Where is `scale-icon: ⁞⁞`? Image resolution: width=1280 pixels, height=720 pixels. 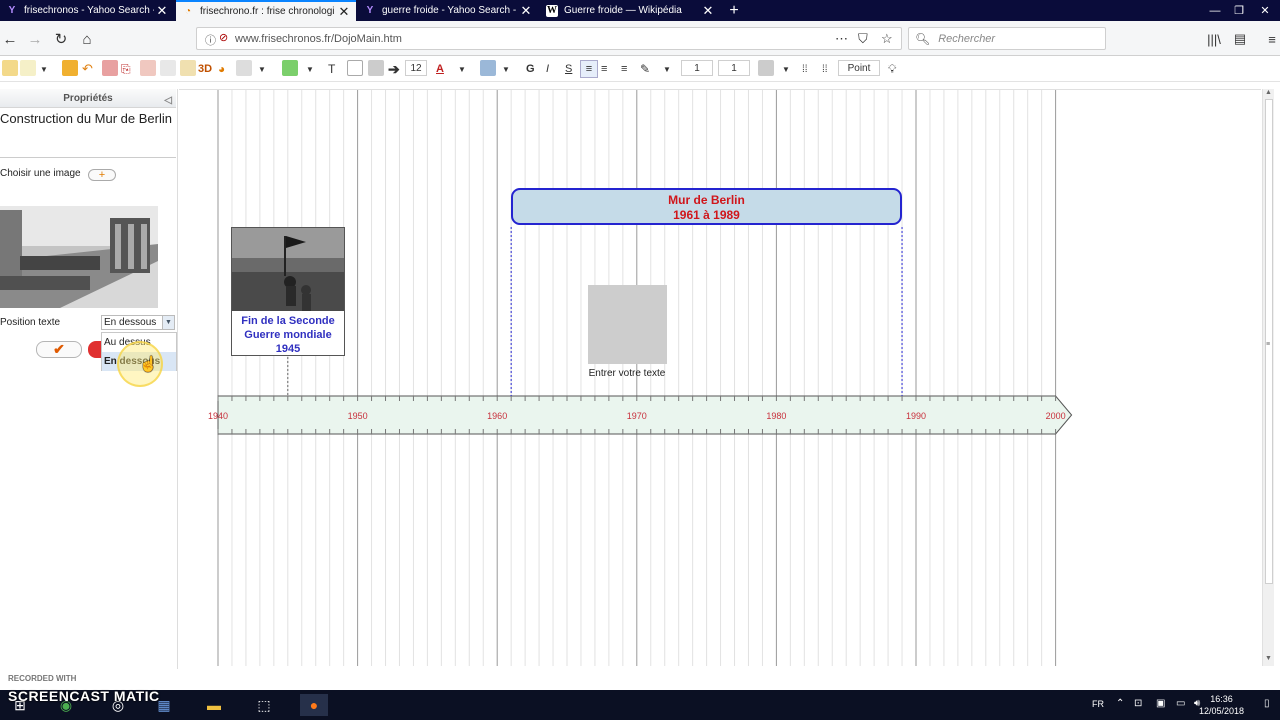 scale-icon: ⁞⁞ is located at coordinates (825, 69).